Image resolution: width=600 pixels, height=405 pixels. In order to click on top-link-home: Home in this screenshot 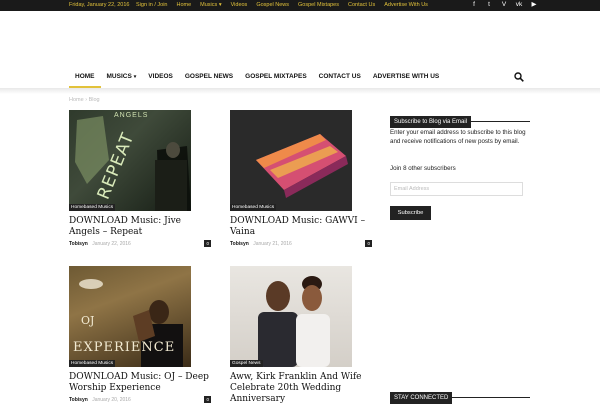, I will do `click(184, 5)`.